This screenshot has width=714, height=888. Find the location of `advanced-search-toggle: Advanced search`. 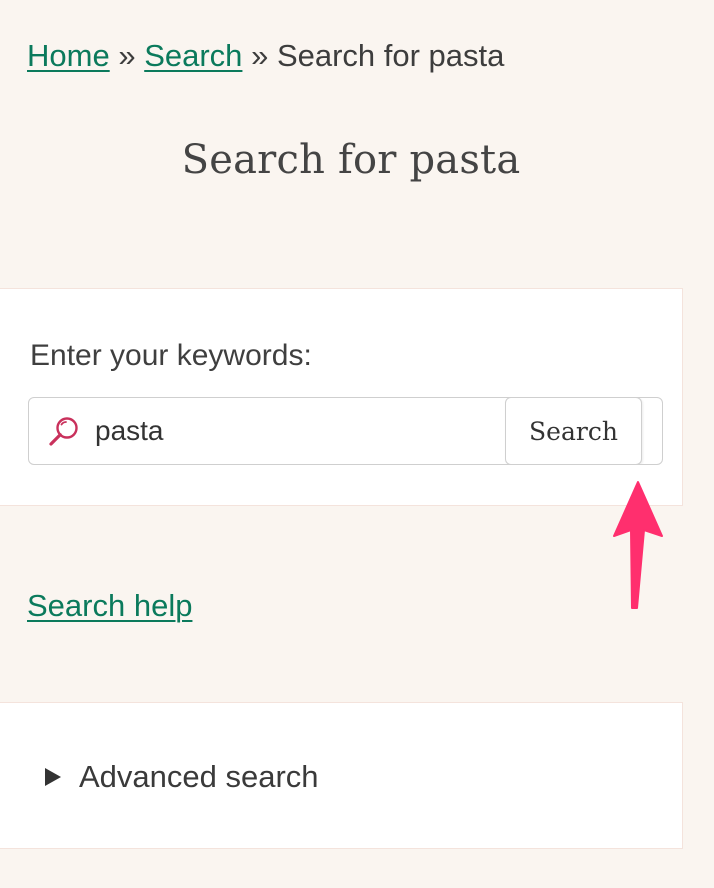

advanced-search-toggle: Advanced search is located at coordinates (182, 777).